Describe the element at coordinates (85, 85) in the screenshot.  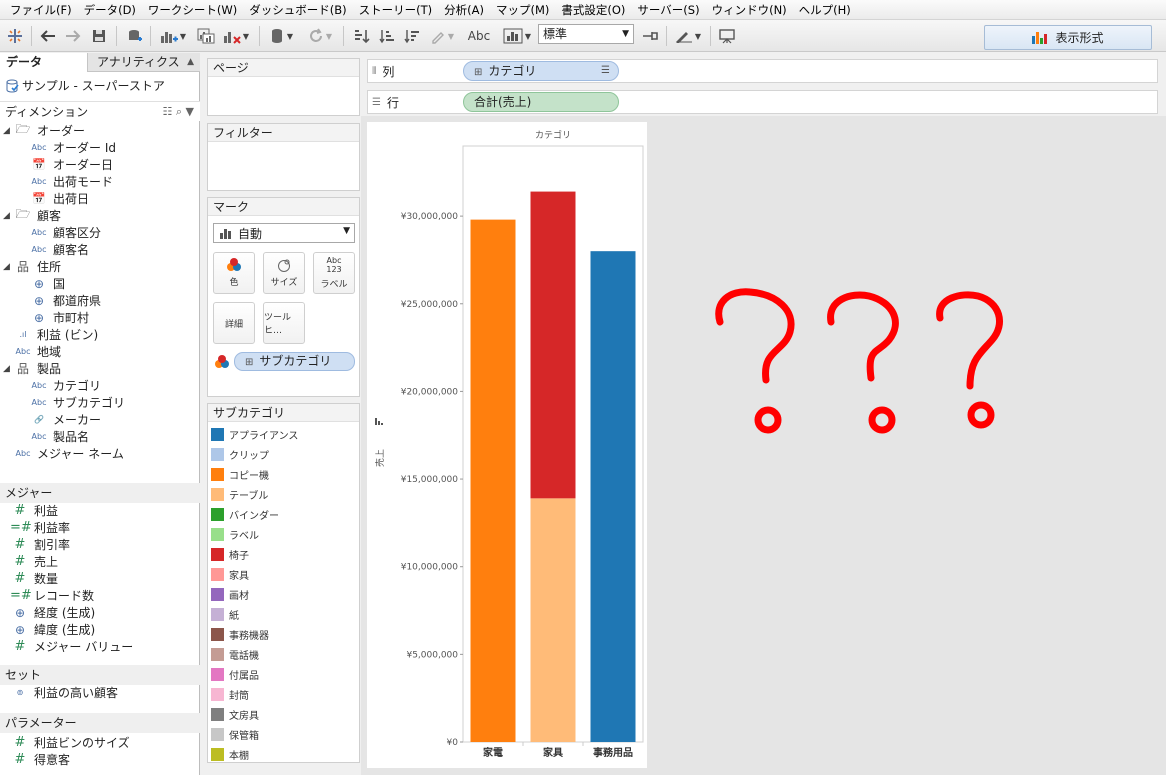
I see `datasource-item: サンプル - スーパーストア` at that location.